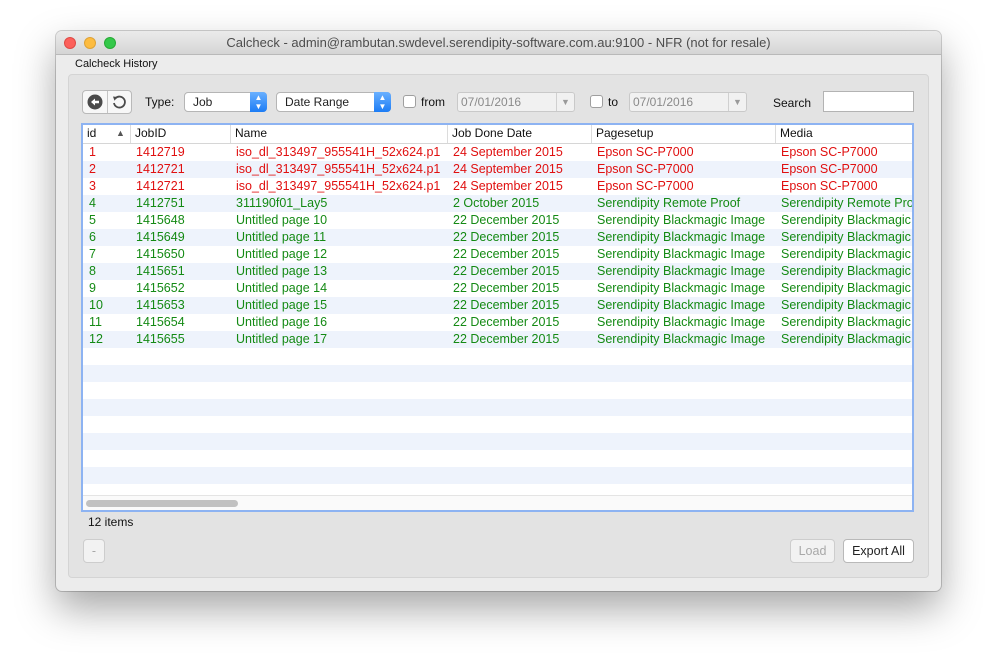  What do you see at coordinates (180, 134) in the screenshot?
I see `column-header-jobid: JobID` at bounding box center [180, 134].